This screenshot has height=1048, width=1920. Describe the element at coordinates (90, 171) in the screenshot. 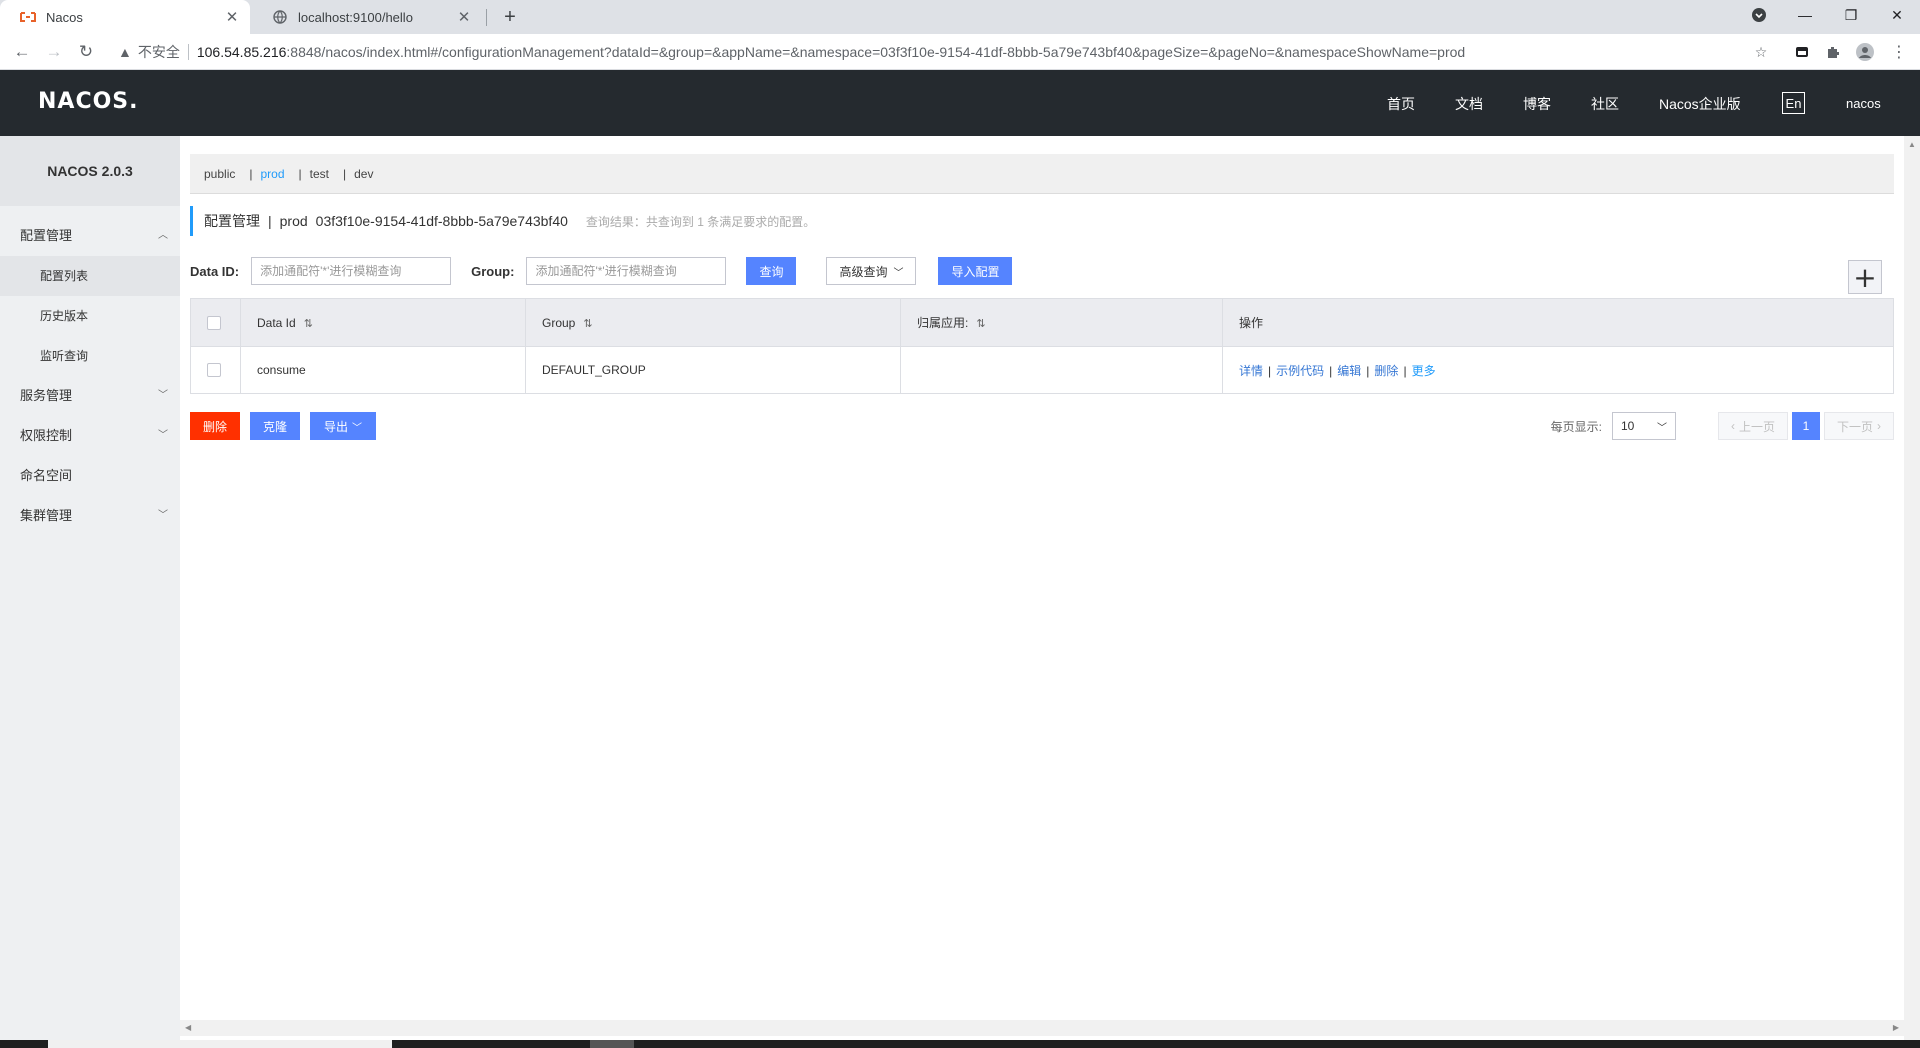

I see `sidebar-title: NACOS 2.0.3` at that location.